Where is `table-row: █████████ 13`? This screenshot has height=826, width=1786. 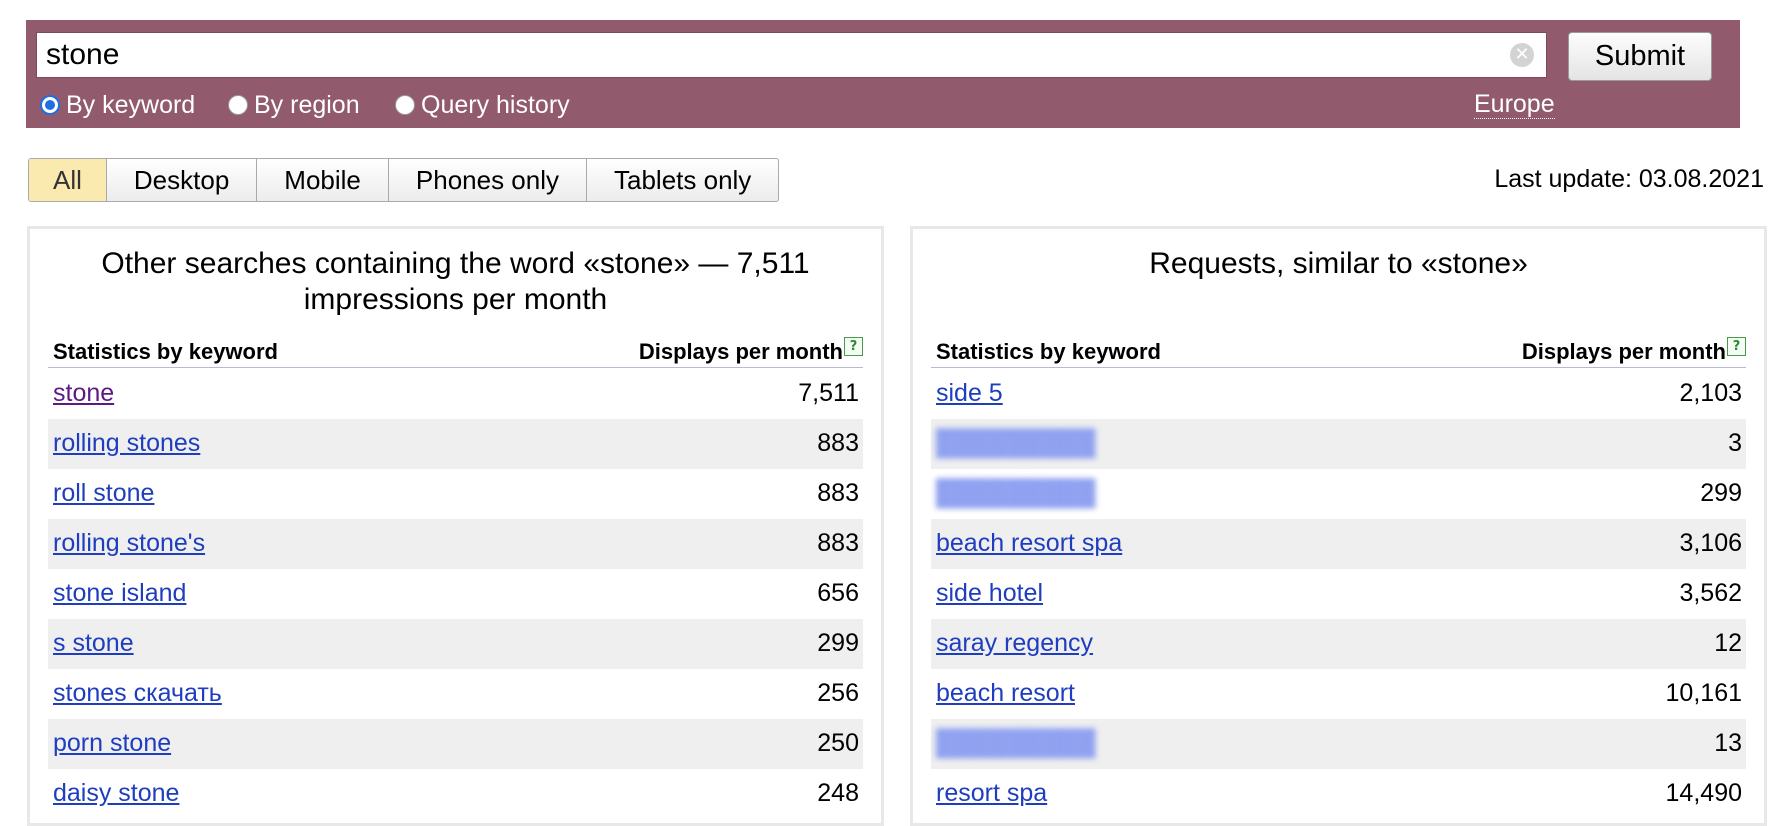
table-row: █████████ 13 is located at coordinates (1338, 744).